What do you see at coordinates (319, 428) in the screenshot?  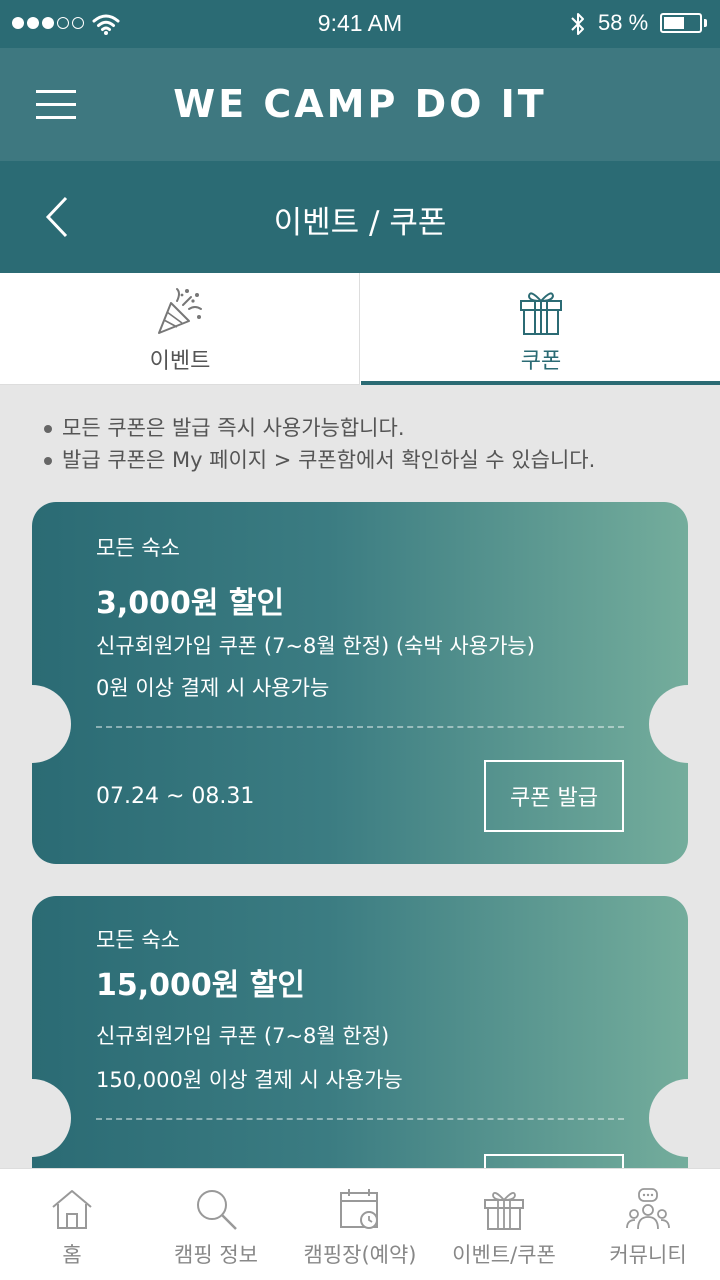 I see `notice-item: 모든 쿠폰은 발급 즉시 사용가능합니다.` at bounding box center [319, 428].